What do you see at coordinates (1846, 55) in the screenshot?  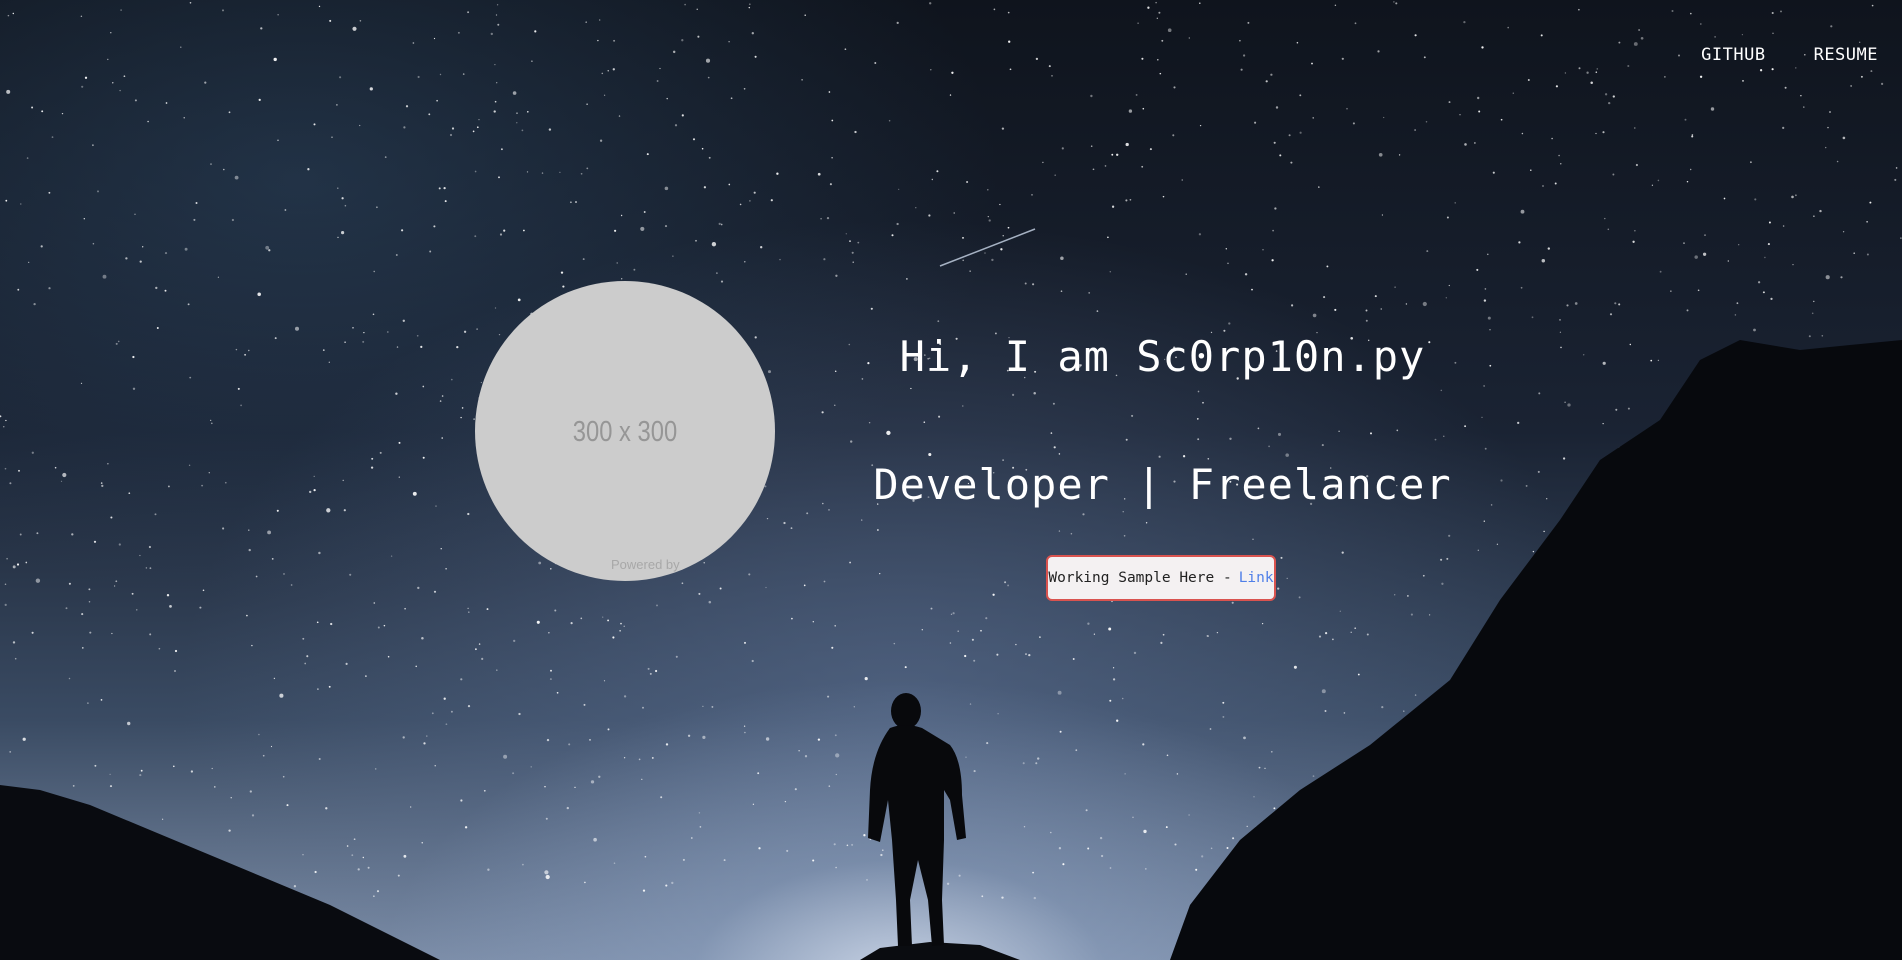 I see `nav-resume-link: RESUME` at bounding box center [1846, 55].